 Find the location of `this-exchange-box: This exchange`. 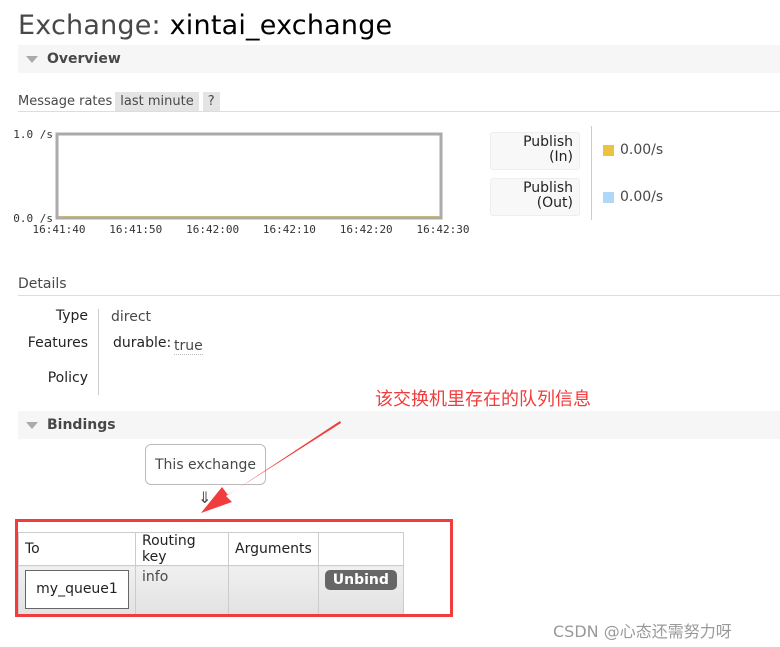

this-exchange-box: This exchange is located at coordinates (205, 464).